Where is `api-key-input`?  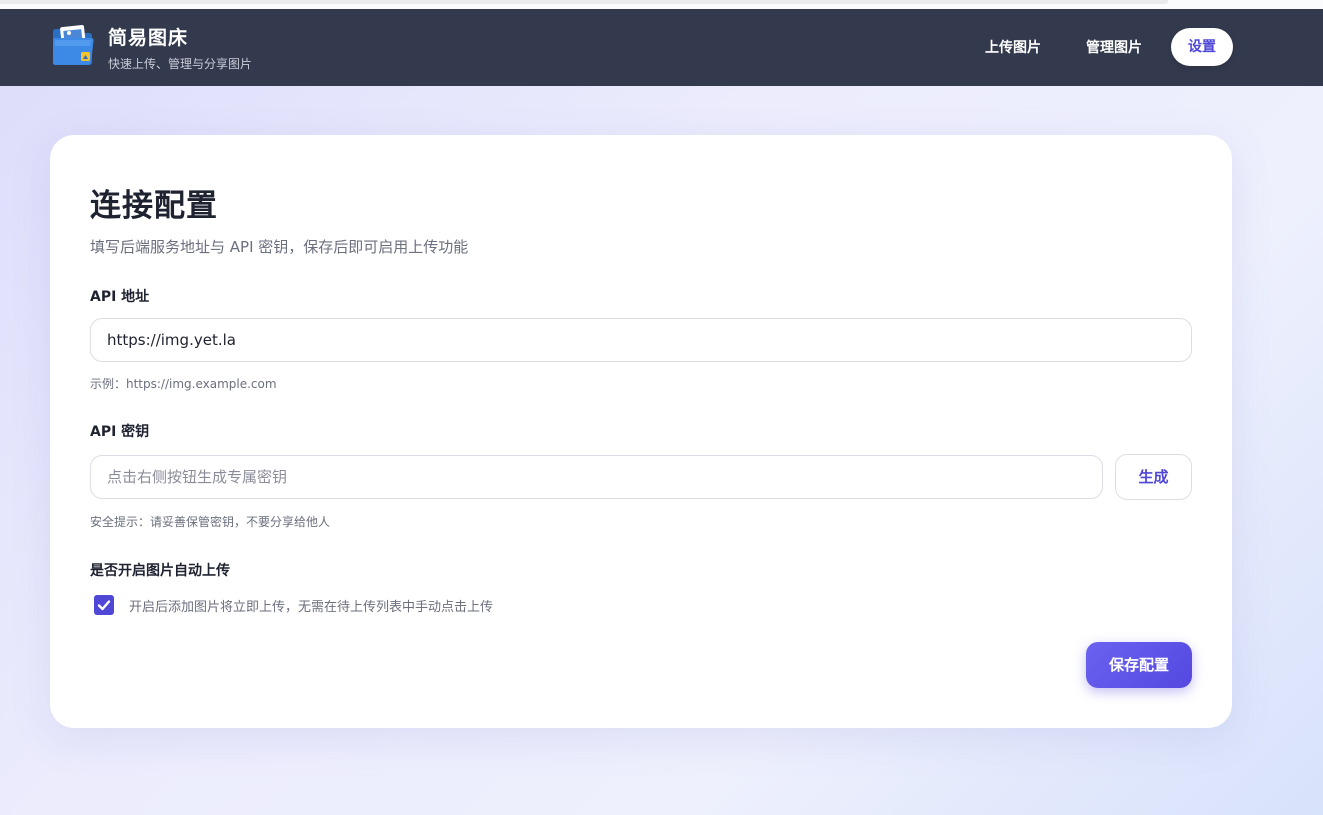 api-key-input is located at coordinates (596, 477).